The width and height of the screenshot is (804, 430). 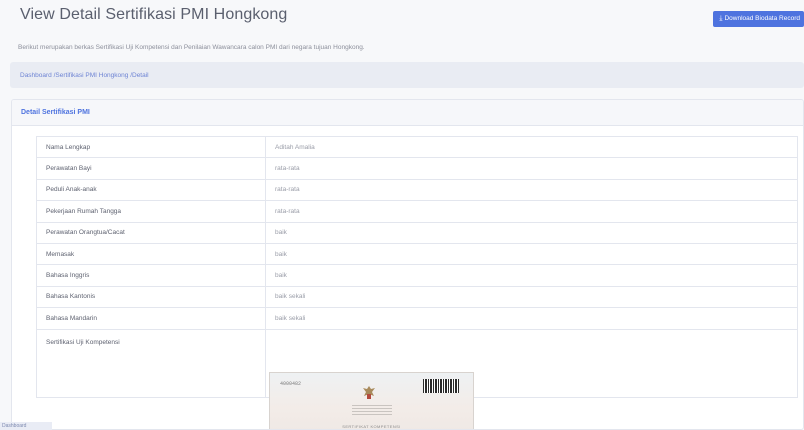 What do you see at coordinates (291, 384) in the screenshot?
I see `certificate-number: 4000482` at bounding box center [291, 384].